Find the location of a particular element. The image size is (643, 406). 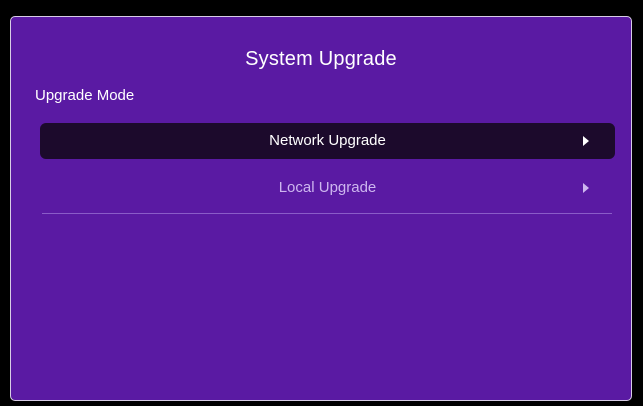

menu-item-network-upgrade: Network Upgrade is located at coordinates (327, 141).